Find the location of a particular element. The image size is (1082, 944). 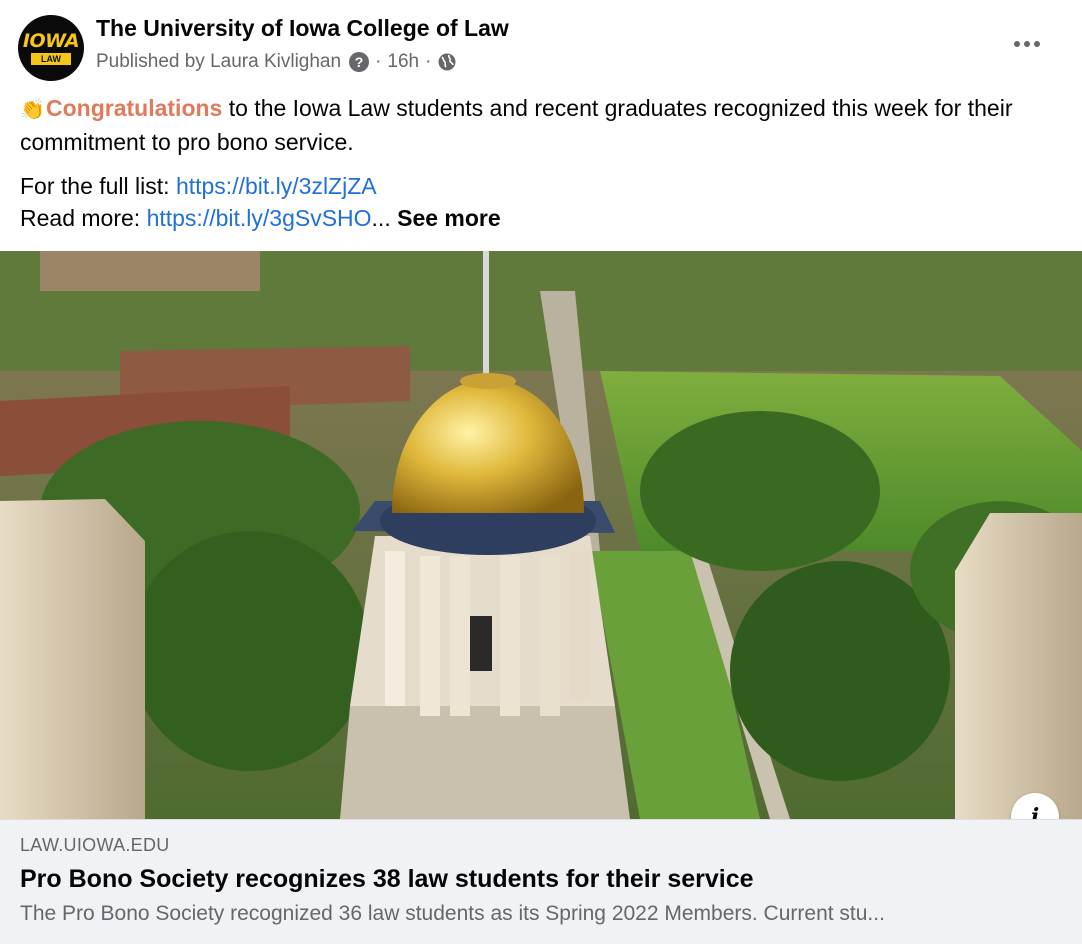

capitol-base is located at coordinates (485, 762).